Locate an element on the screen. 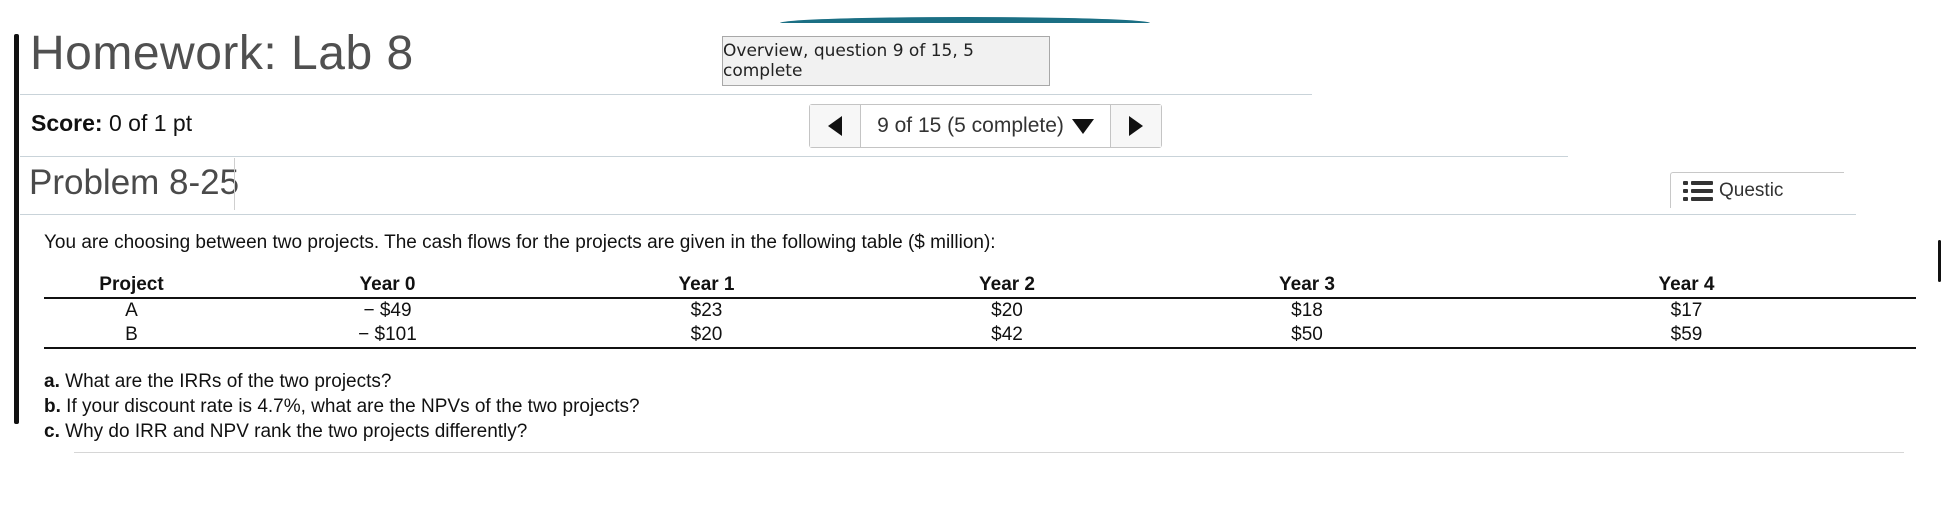 The height and width of the screenshot is (525, 1944). question-dropdown-label: 9 of 15 (5 complete) is located at coordinates (970, 125).